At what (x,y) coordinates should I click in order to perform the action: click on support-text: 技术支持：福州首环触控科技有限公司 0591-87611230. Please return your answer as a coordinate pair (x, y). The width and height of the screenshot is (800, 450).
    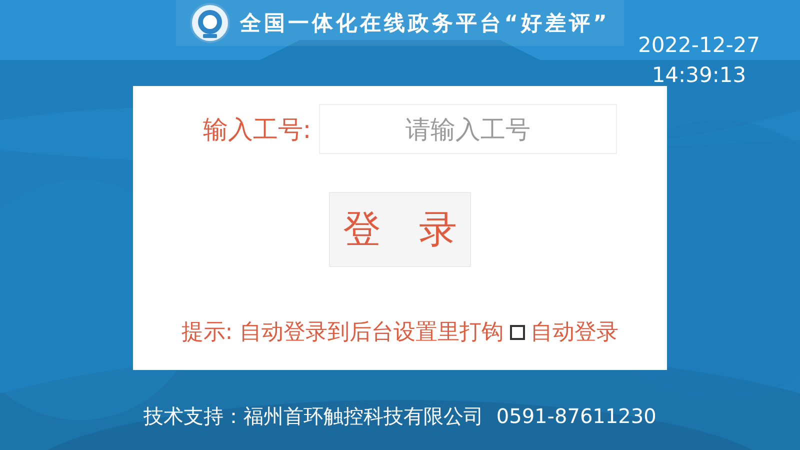
    Looking at the image, I should click on (400, 416).